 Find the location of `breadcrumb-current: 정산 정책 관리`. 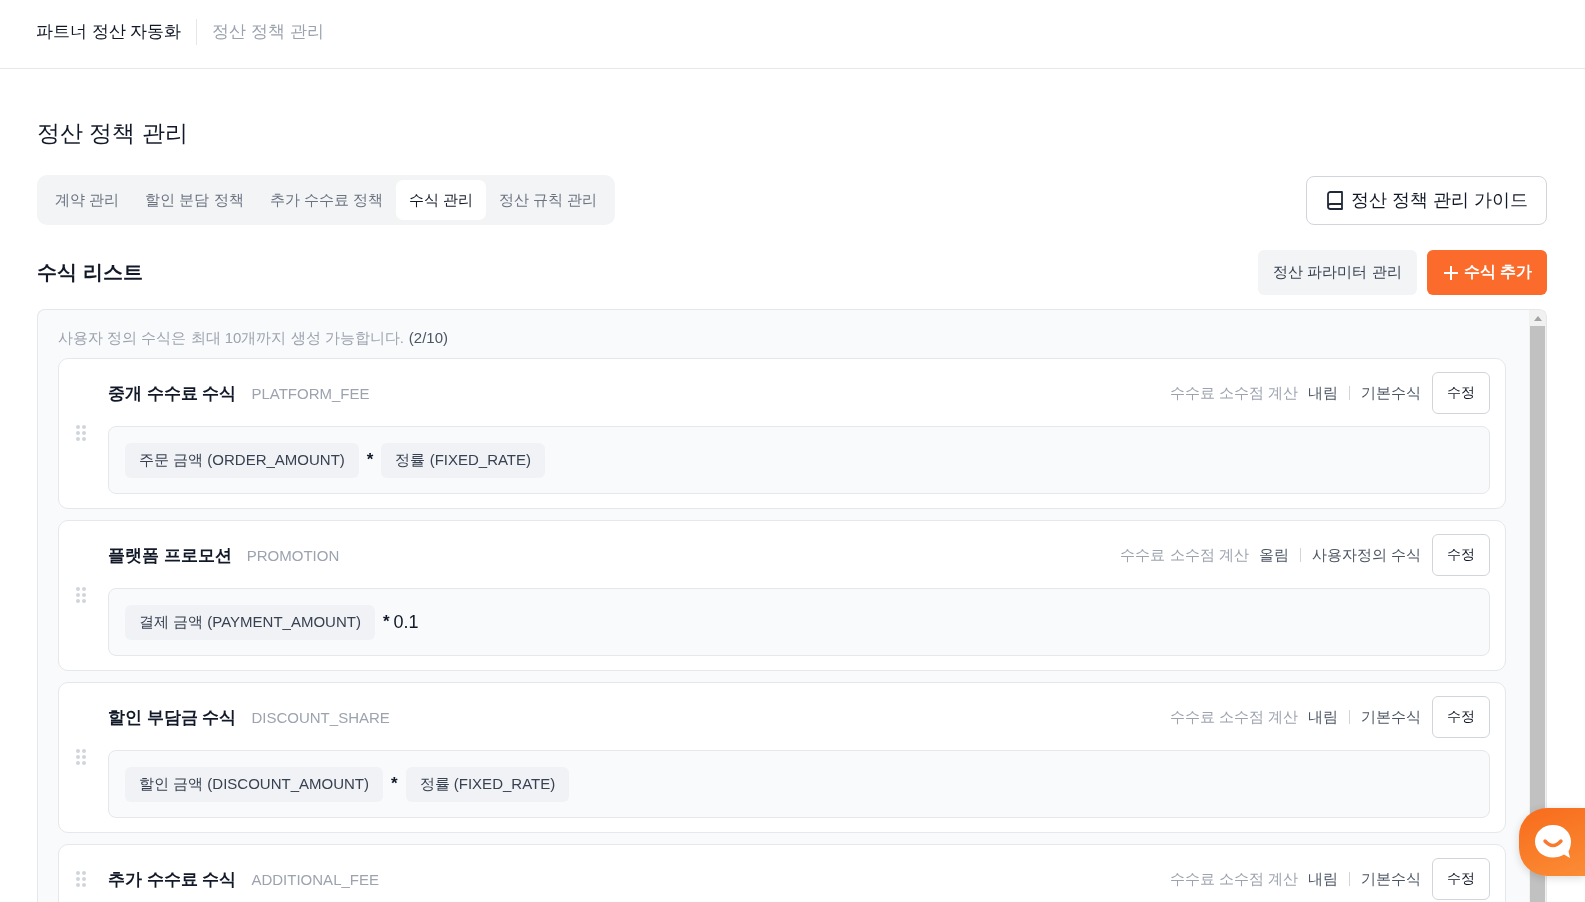

breadcrumb-current: 정산 정책 관리 is located at coordinates (268, 32).